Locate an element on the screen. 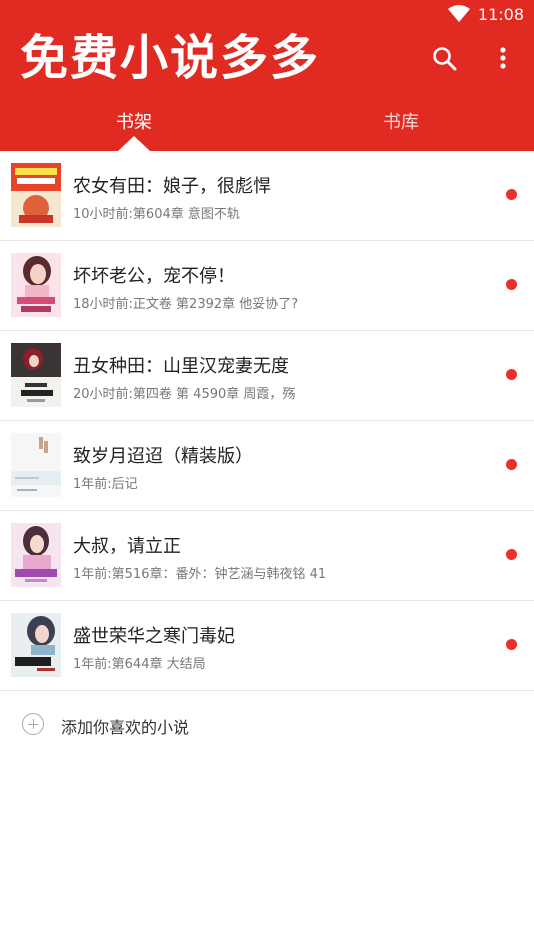 The height and width of the screenshot is (949, 534). latest-chapter: 20小时前:第四卷 第 4590章 周霞，殇 is located at coordinates (184, 394).